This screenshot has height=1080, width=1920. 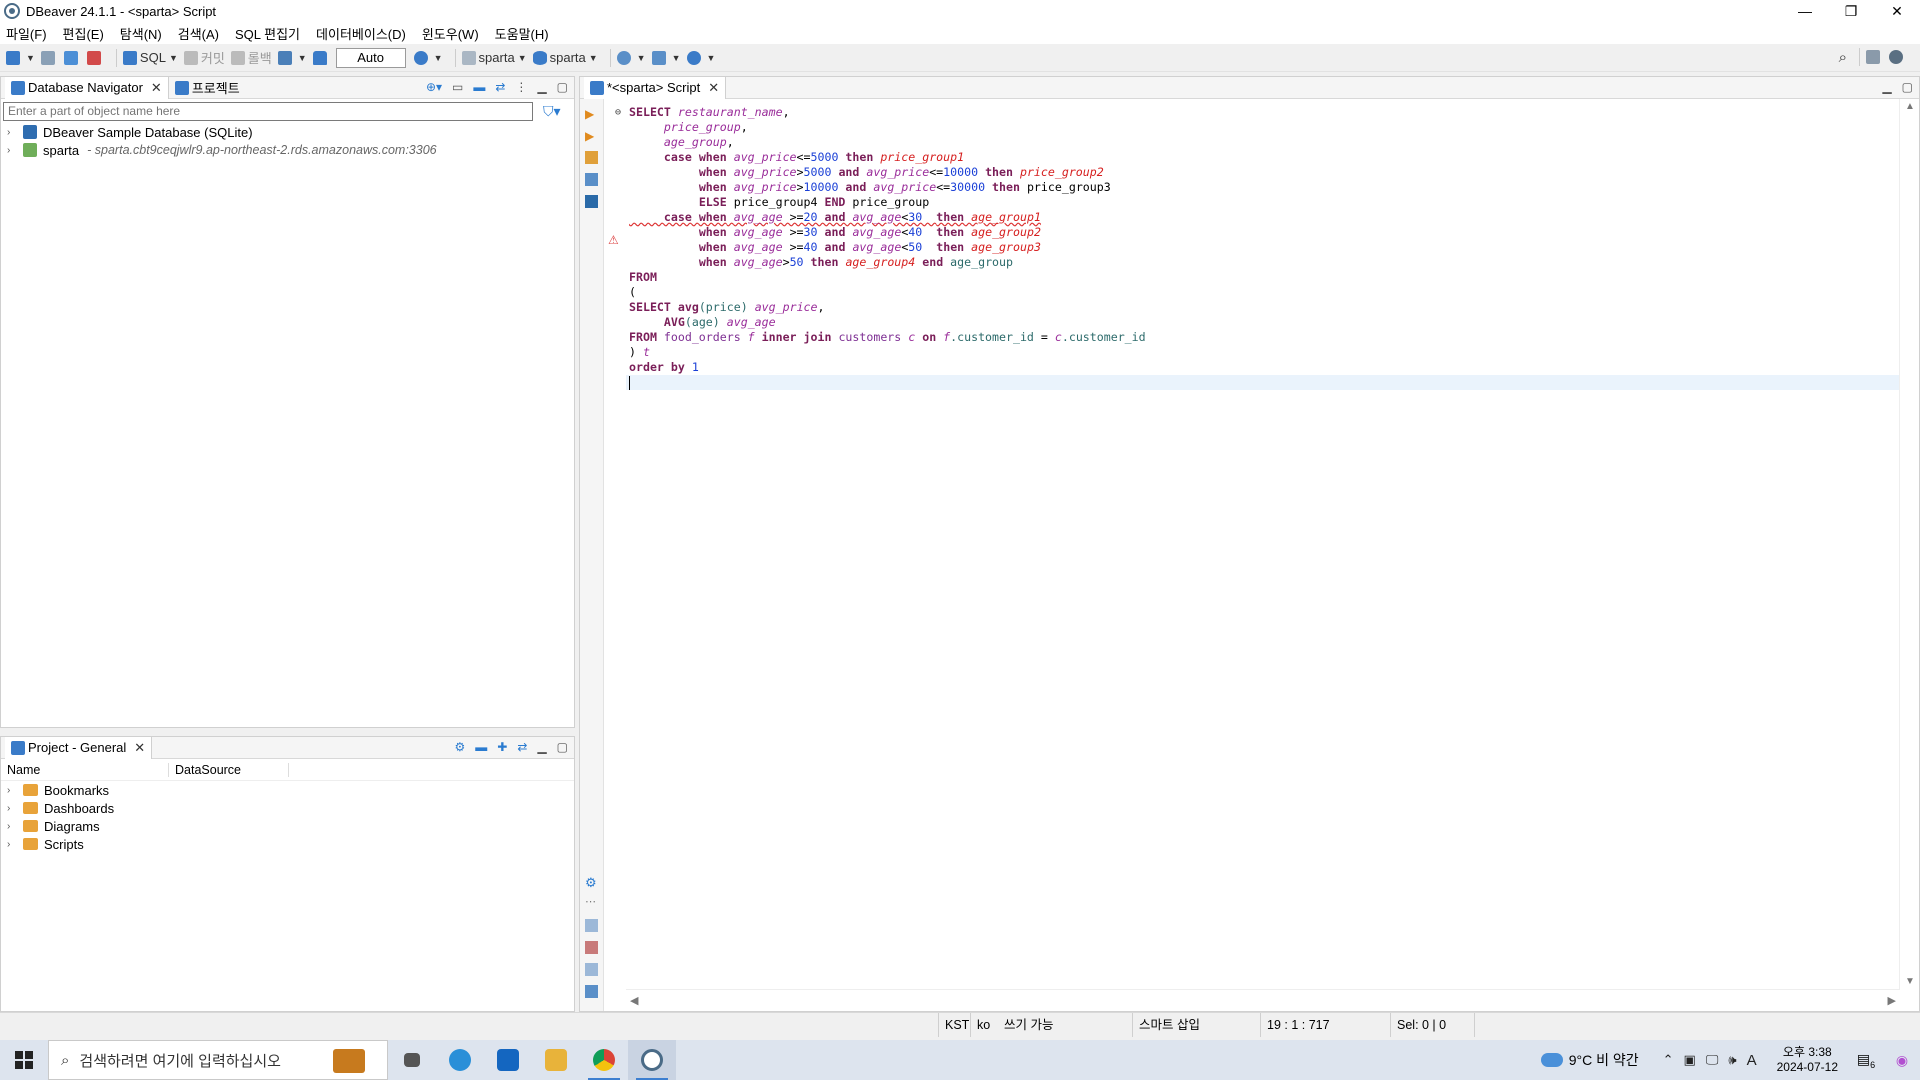 What do you see at coordinates (207, 88) in the screenshot?
I see `tab-projects: 프로젝트` at bounding box center [207, 88].